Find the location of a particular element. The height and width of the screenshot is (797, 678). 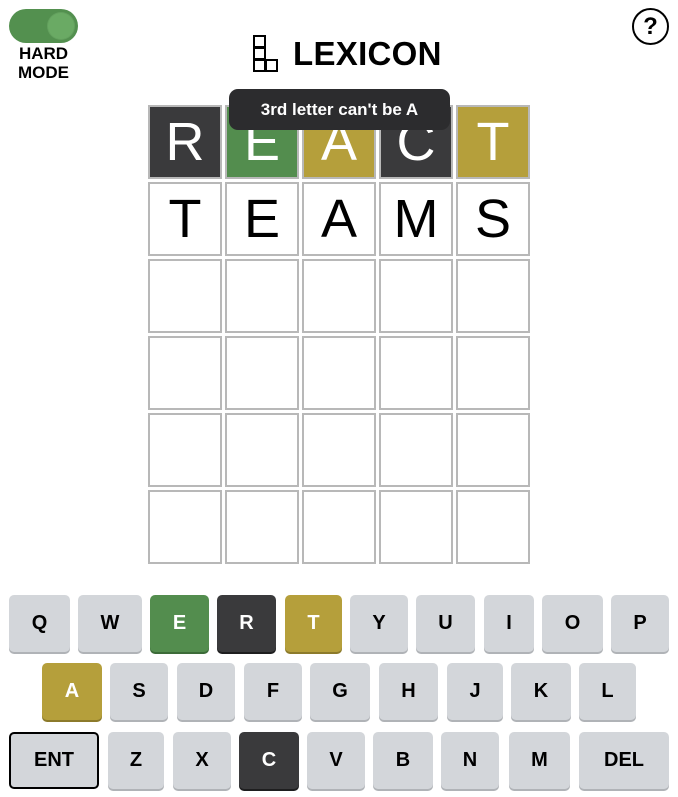

board-tile-r1c1: R is located at coordinates (185, 142).